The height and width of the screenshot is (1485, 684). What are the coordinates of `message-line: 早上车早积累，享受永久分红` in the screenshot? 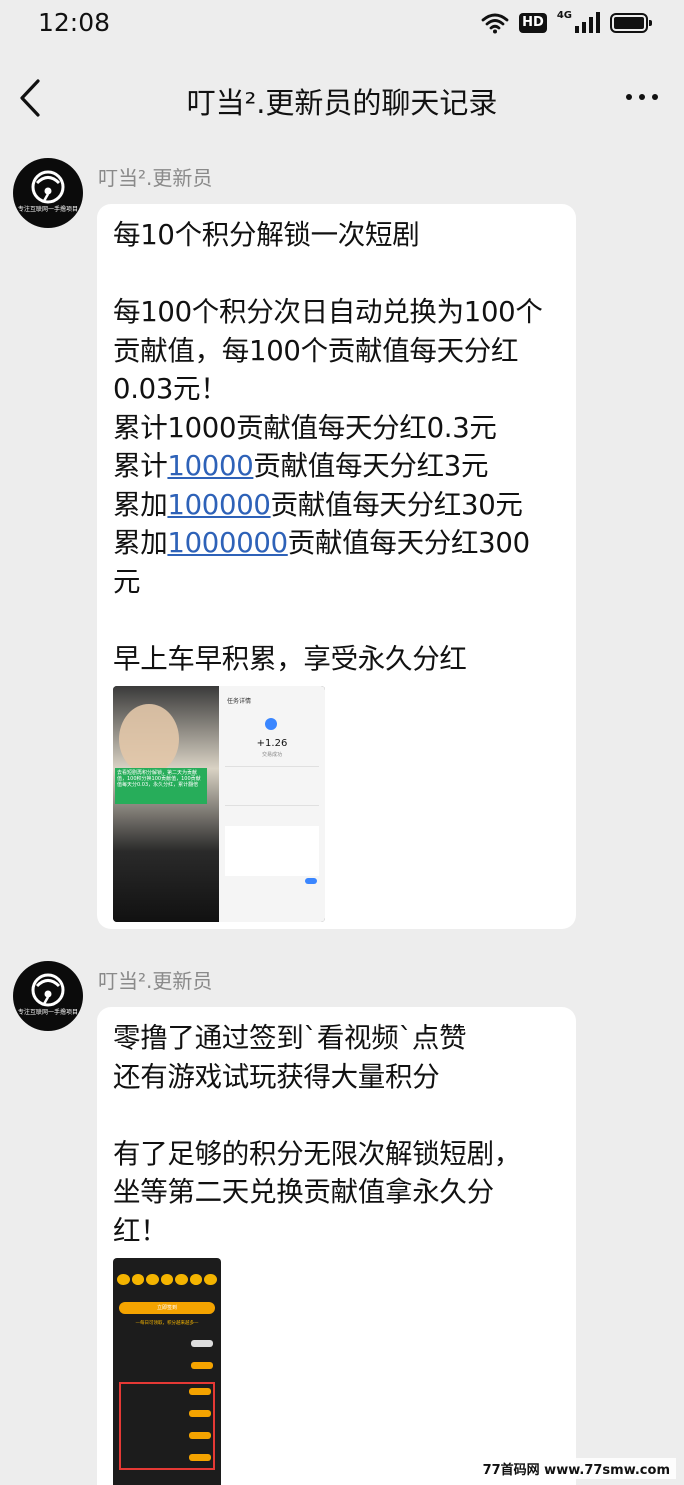 It's located at (290, 658).